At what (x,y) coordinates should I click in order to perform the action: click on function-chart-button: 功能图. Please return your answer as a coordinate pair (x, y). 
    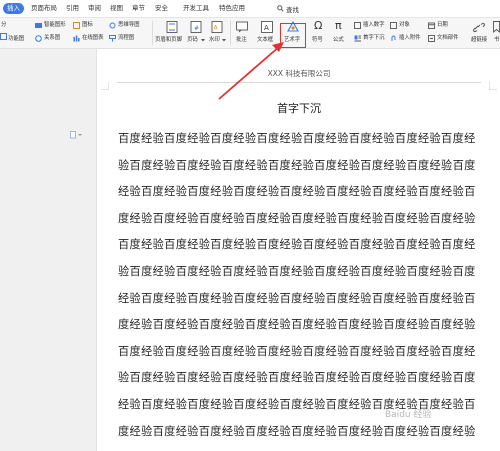
    Looking at the image, I should click on (16, 39).